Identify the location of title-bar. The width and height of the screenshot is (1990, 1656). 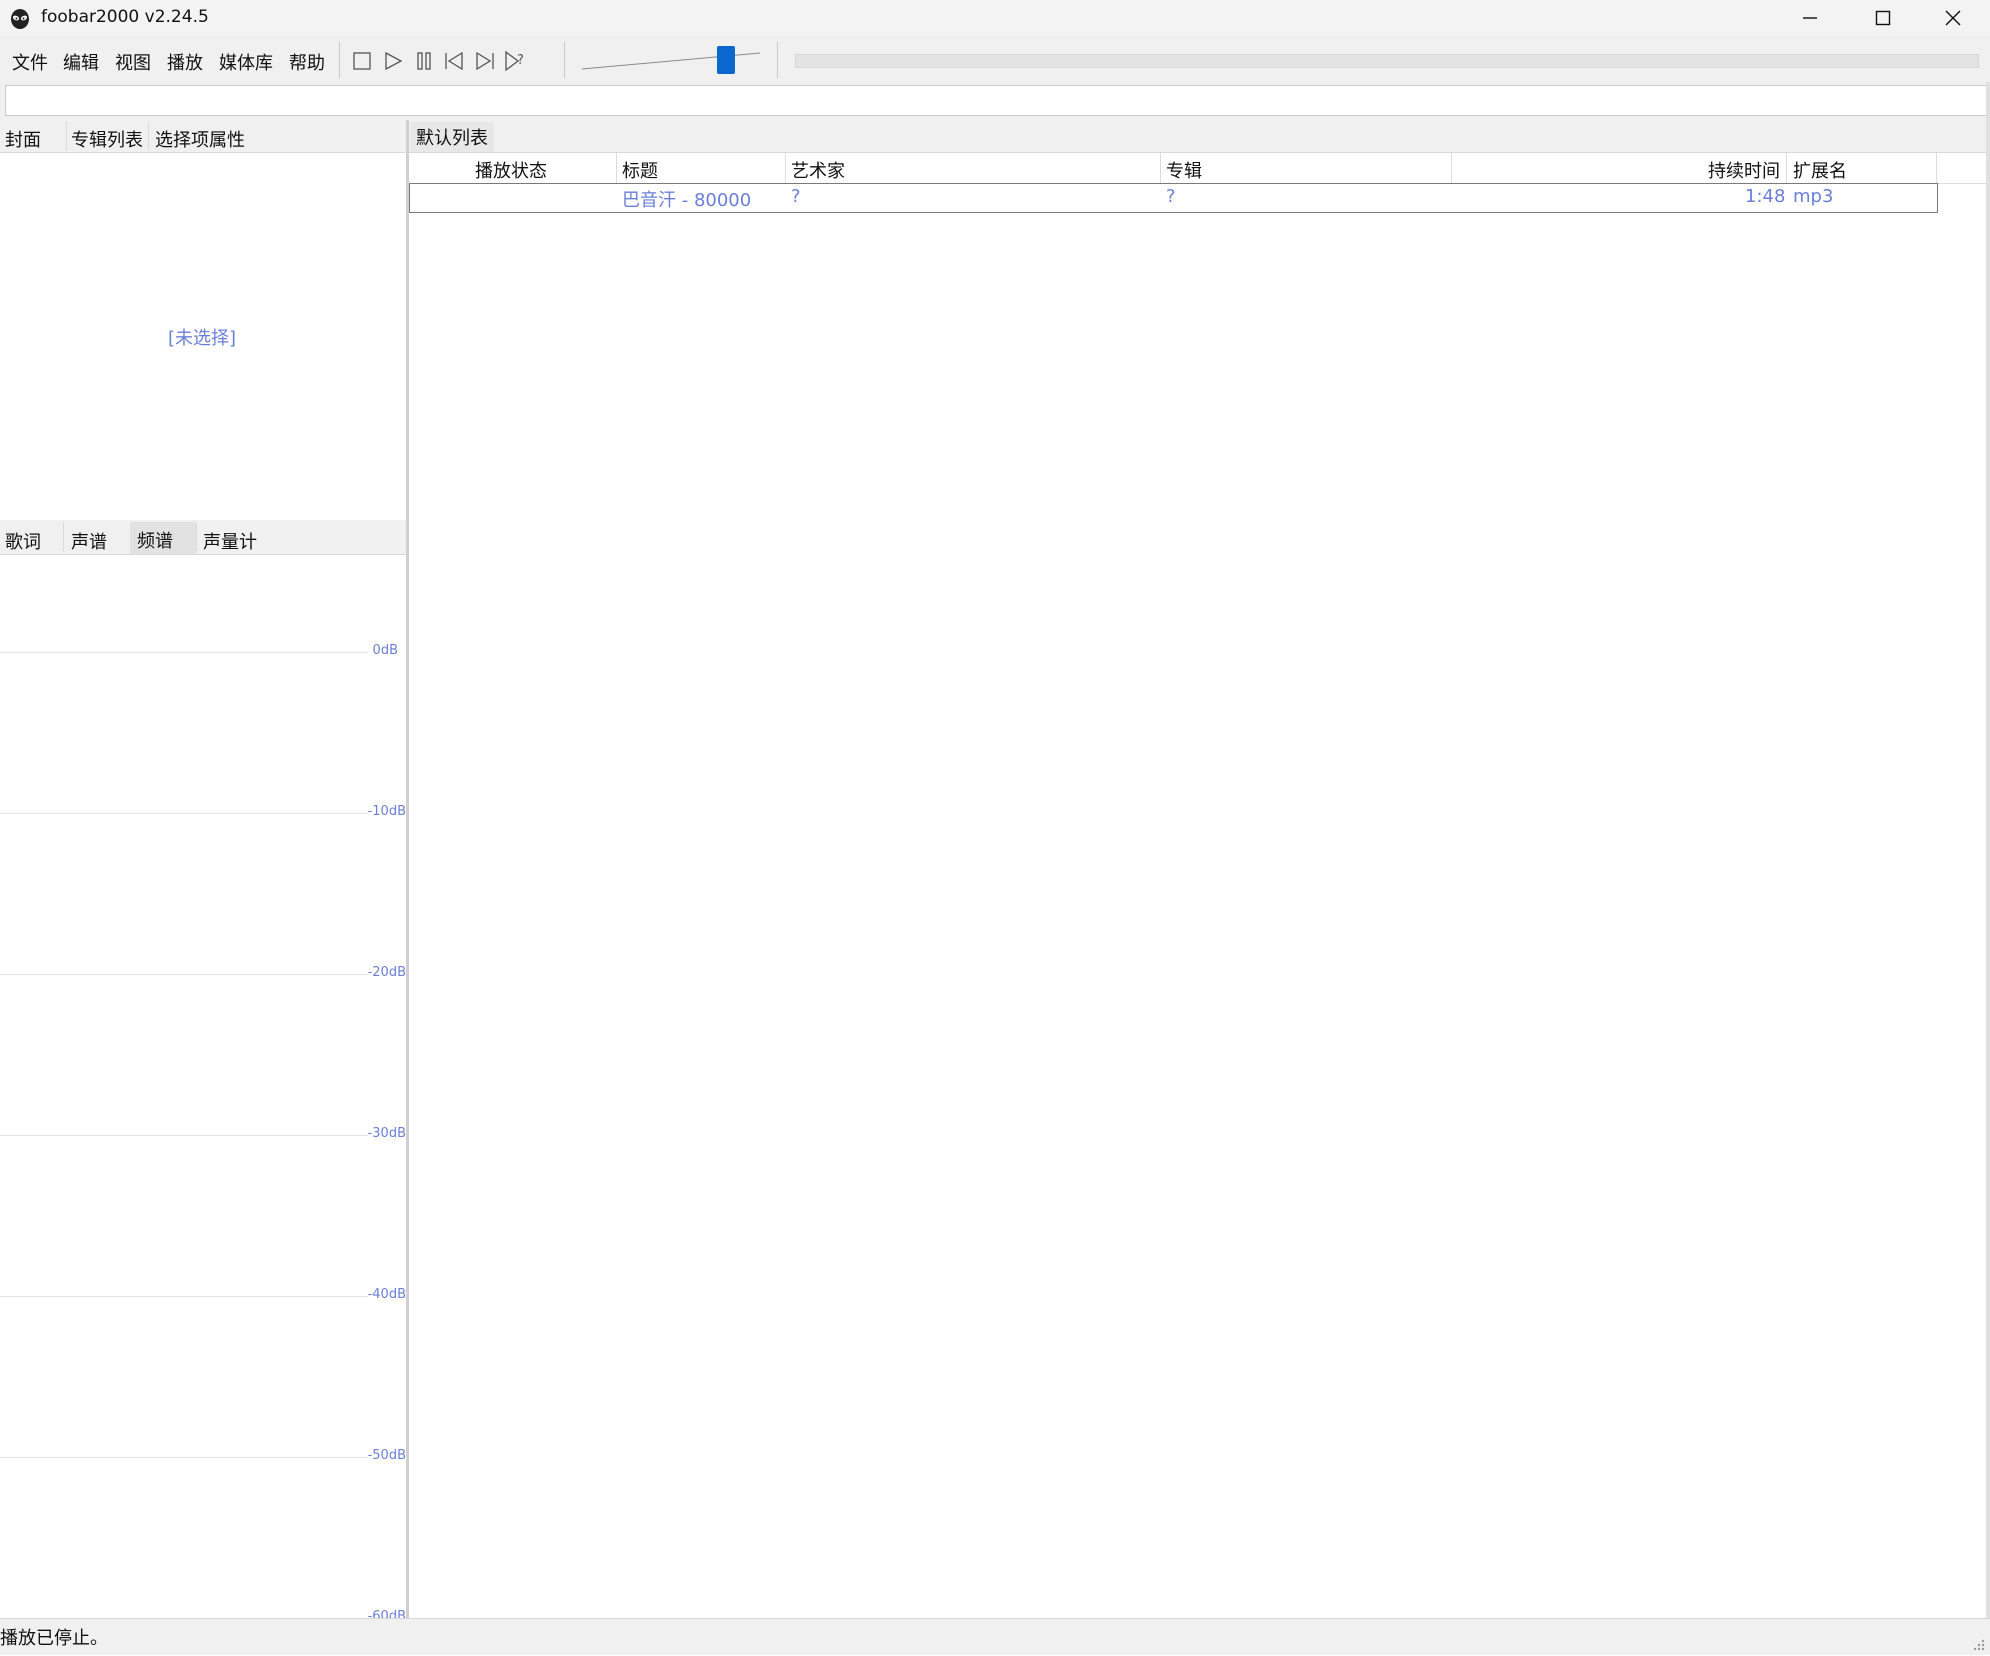
(995, 18).